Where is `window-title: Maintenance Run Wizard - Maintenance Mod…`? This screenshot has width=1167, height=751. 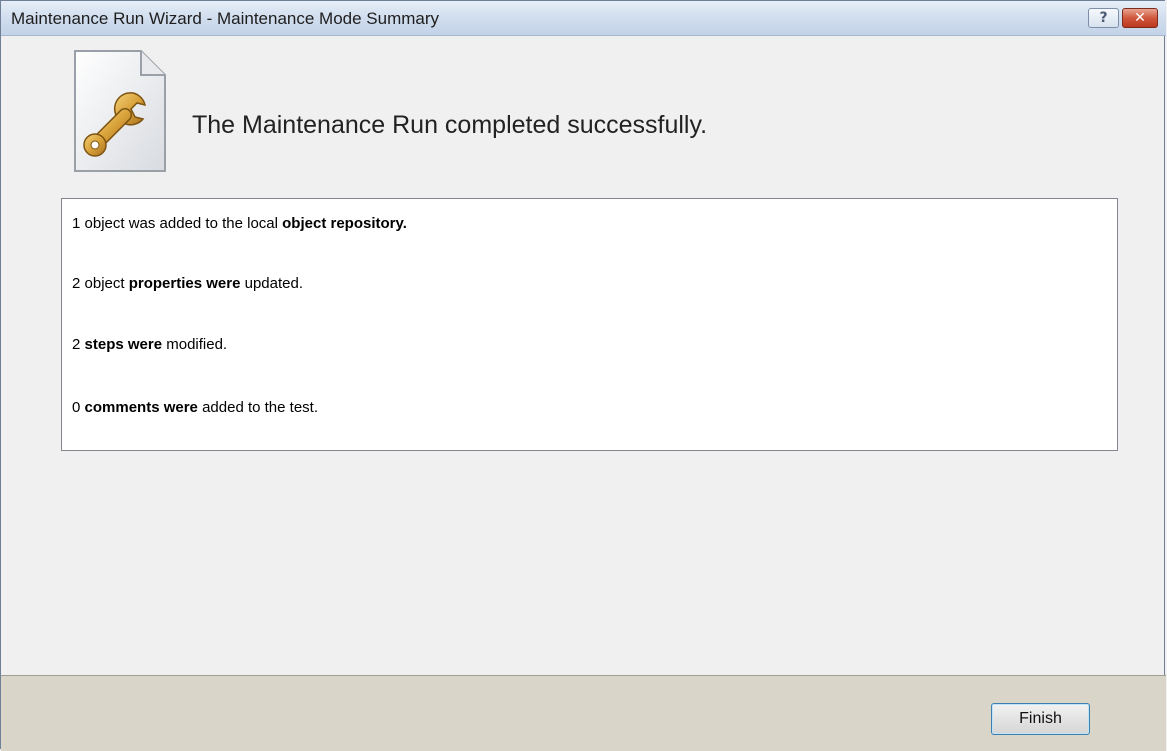
window-title: Maintenance Run Wizard - Maintenance Mod… is located at coordinates (225, 18).